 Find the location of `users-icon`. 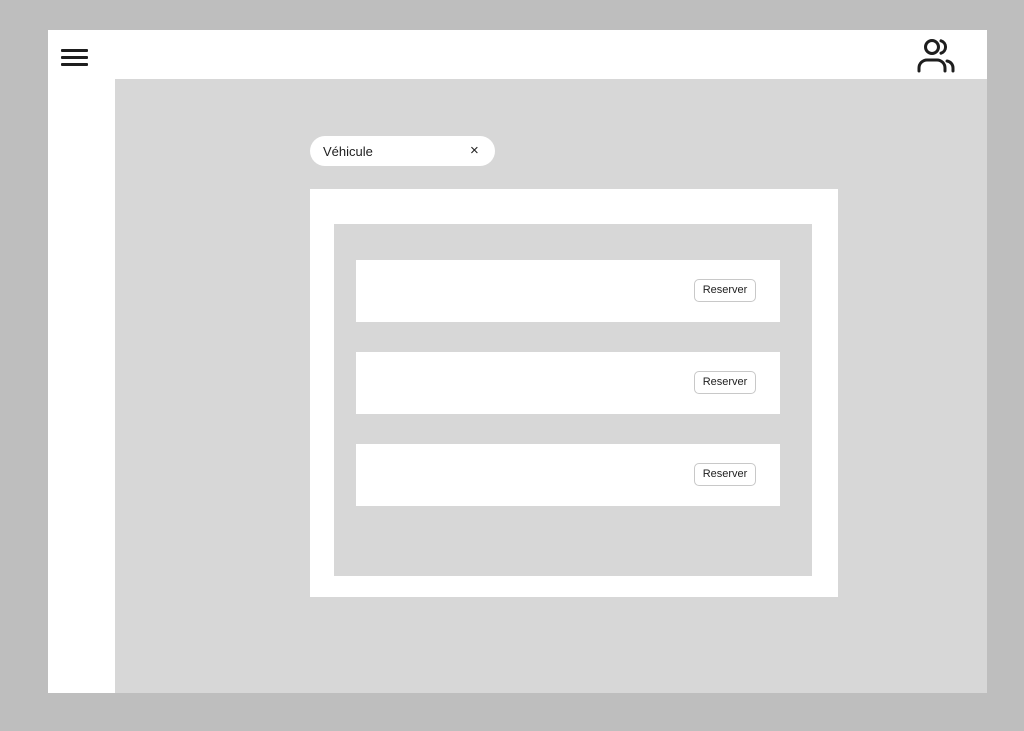

users-icon is located at coordinates (936, 55).